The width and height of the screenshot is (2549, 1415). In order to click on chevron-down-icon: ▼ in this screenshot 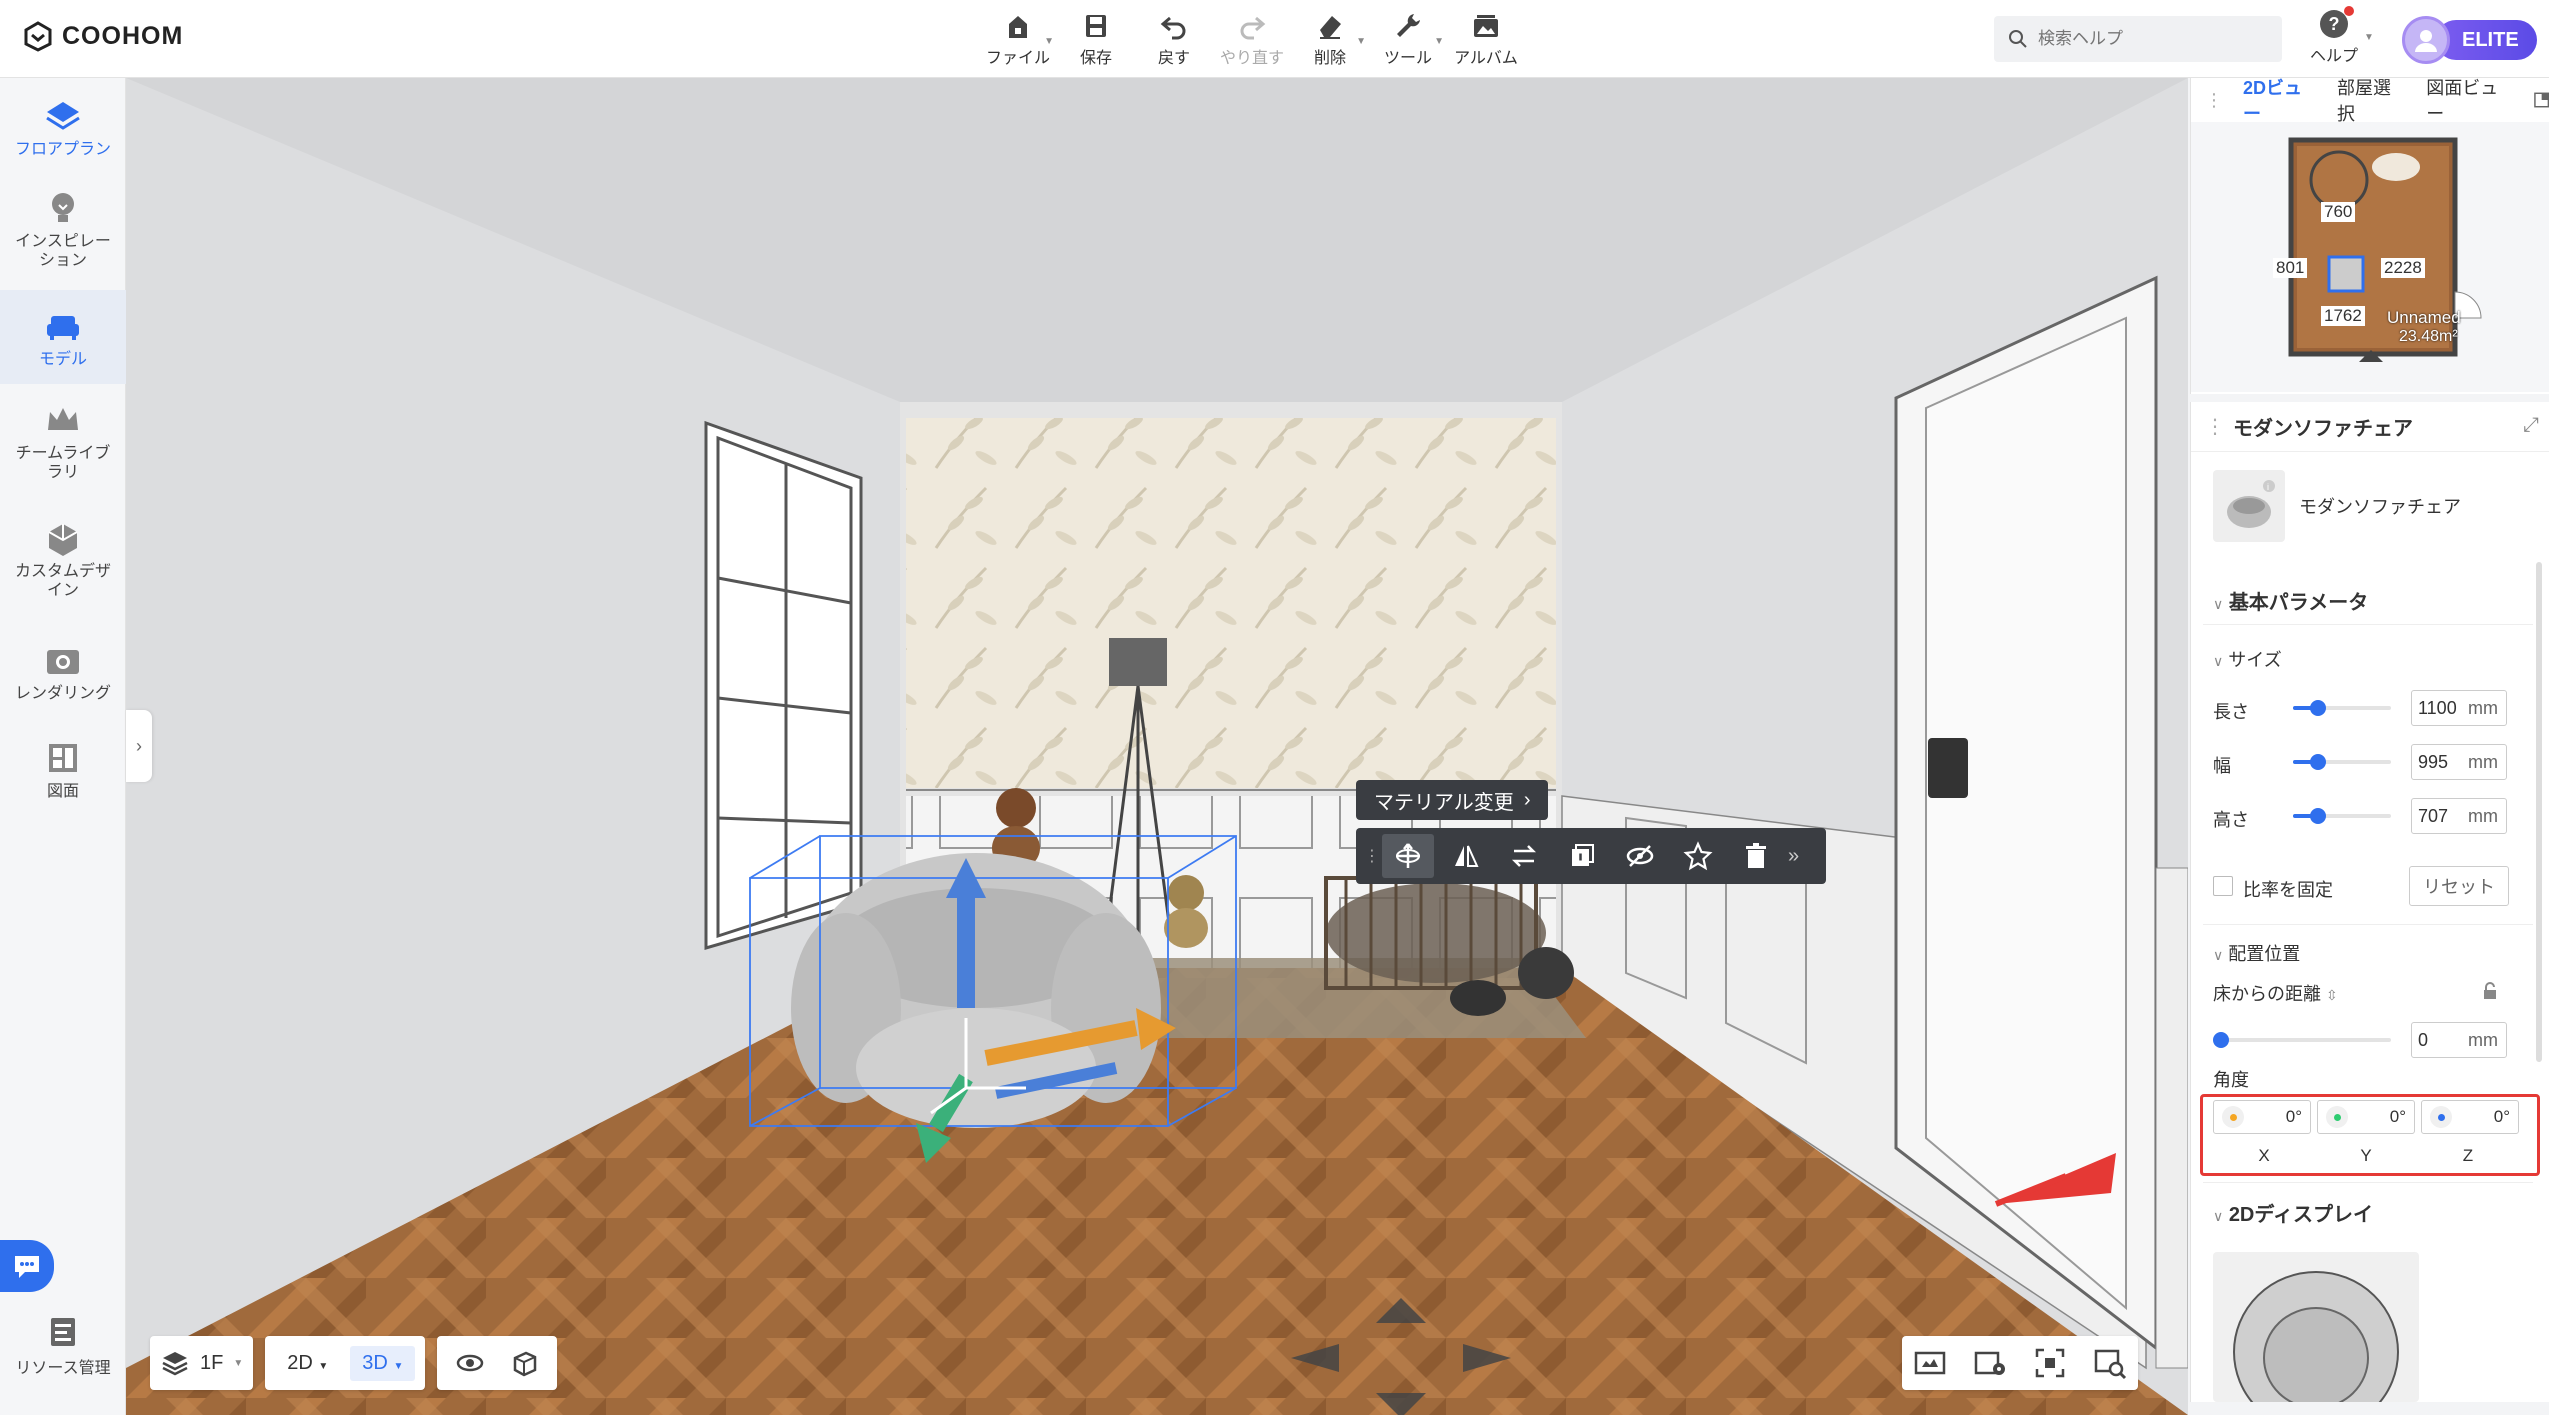, I will do `click(1439, 41)`.